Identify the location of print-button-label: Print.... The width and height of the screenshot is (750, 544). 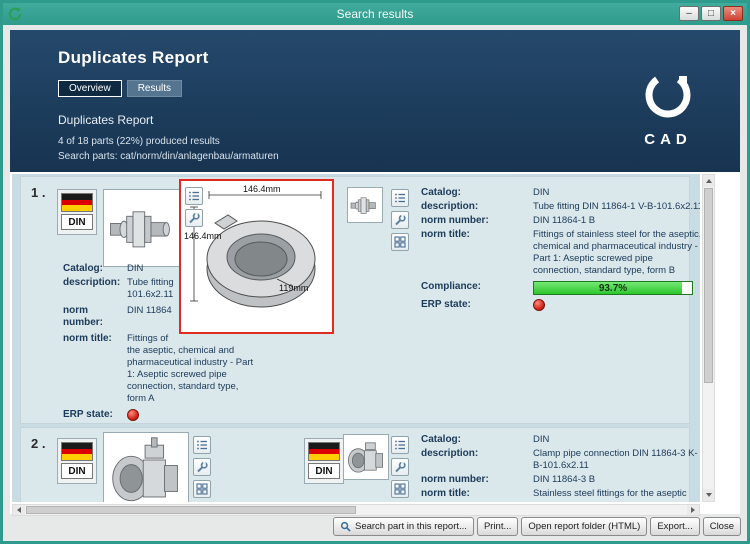
(497, 526).